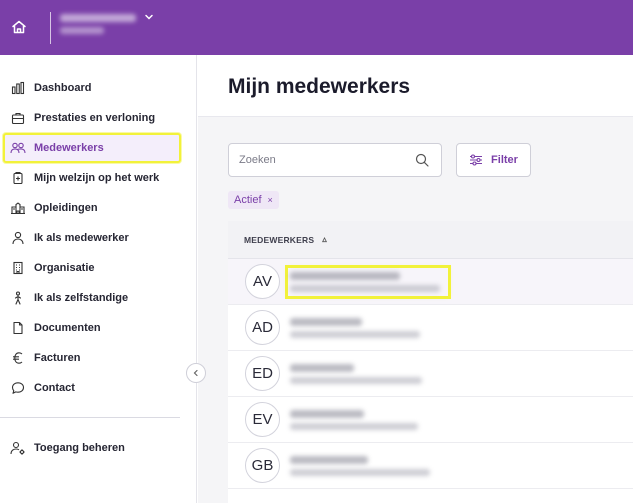 Image resolution: width=633 pixels, height=503 pixels. I want to click on home-button, so click(19, 27).